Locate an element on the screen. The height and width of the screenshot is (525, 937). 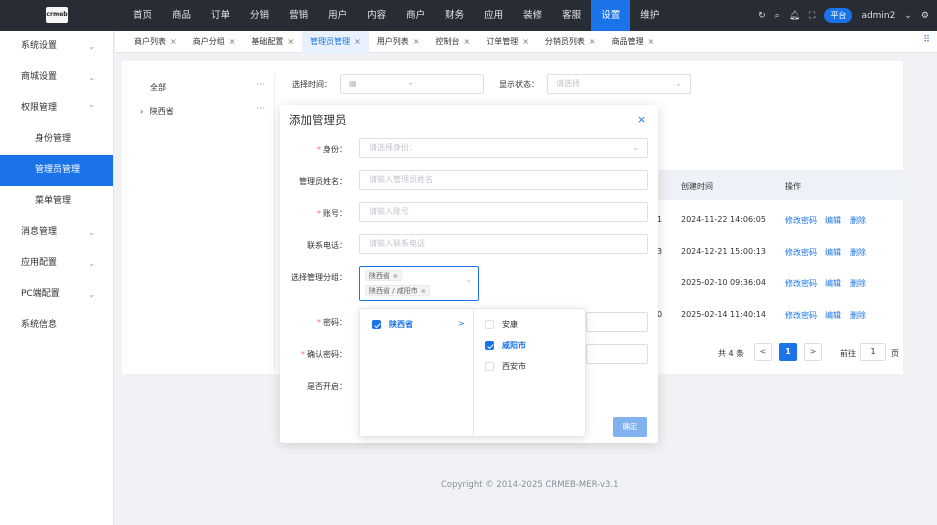
sidebar-item: 应用配置 ⌄ is located at coordinates (56, 263).